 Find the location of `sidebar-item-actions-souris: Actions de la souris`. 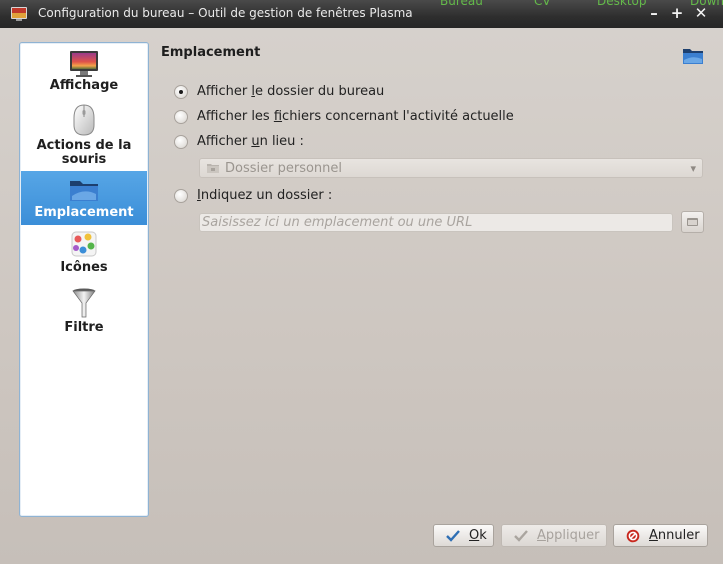

sidebar-item-actions-souris: Actions de la souris is located at coordinates (84, 138).